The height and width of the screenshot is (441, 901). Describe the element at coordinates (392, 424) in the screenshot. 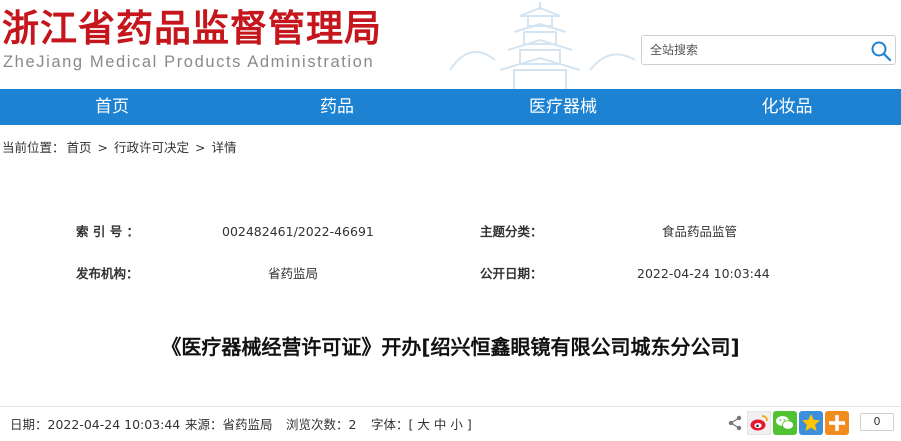

I see `font-size-prefix: 字体：[` at that location.